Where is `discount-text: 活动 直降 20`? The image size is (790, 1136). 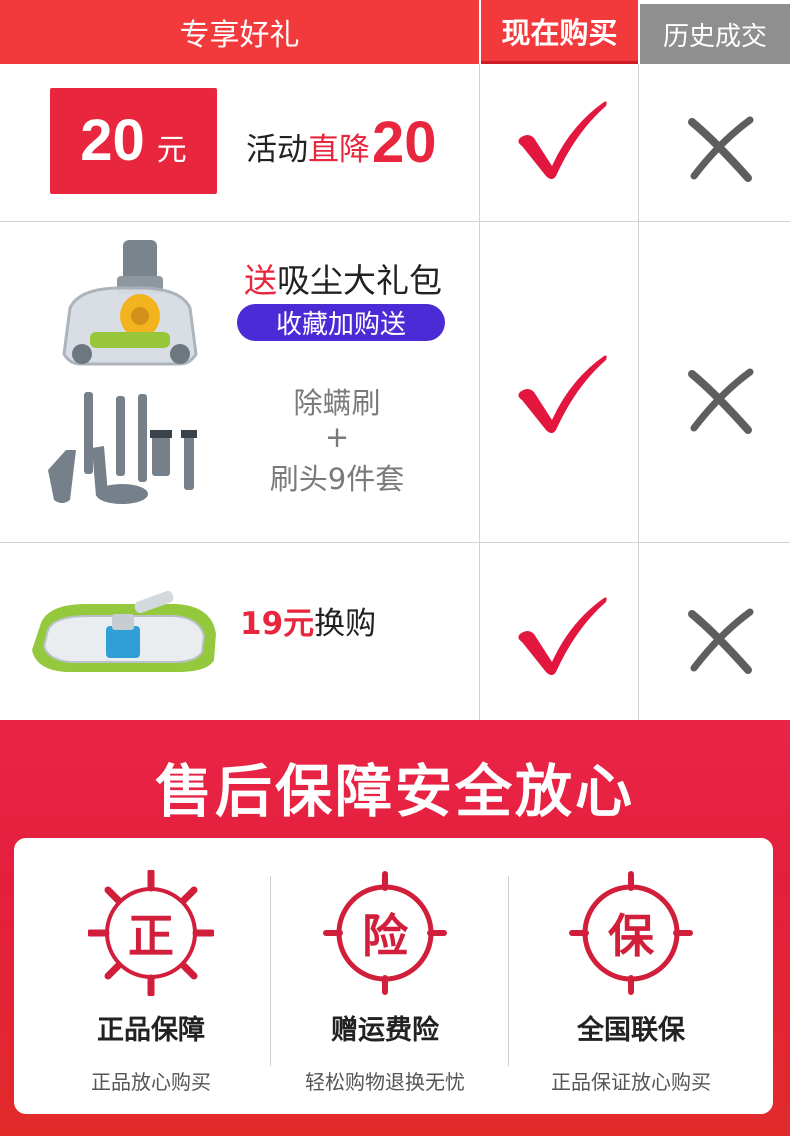 discount-text: 活动 直降 20 is located at coordinates (341, 141).